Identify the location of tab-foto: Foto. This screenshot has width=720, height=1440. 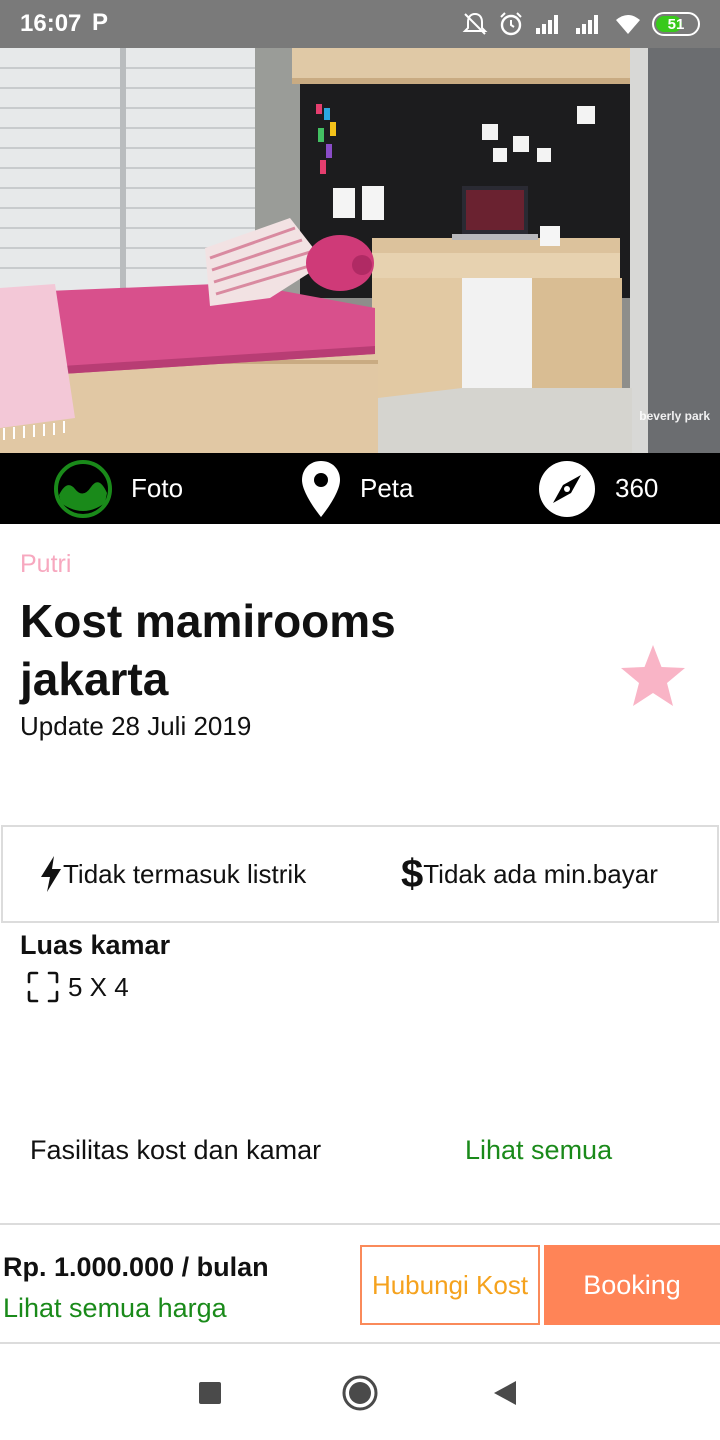
(118, 488).